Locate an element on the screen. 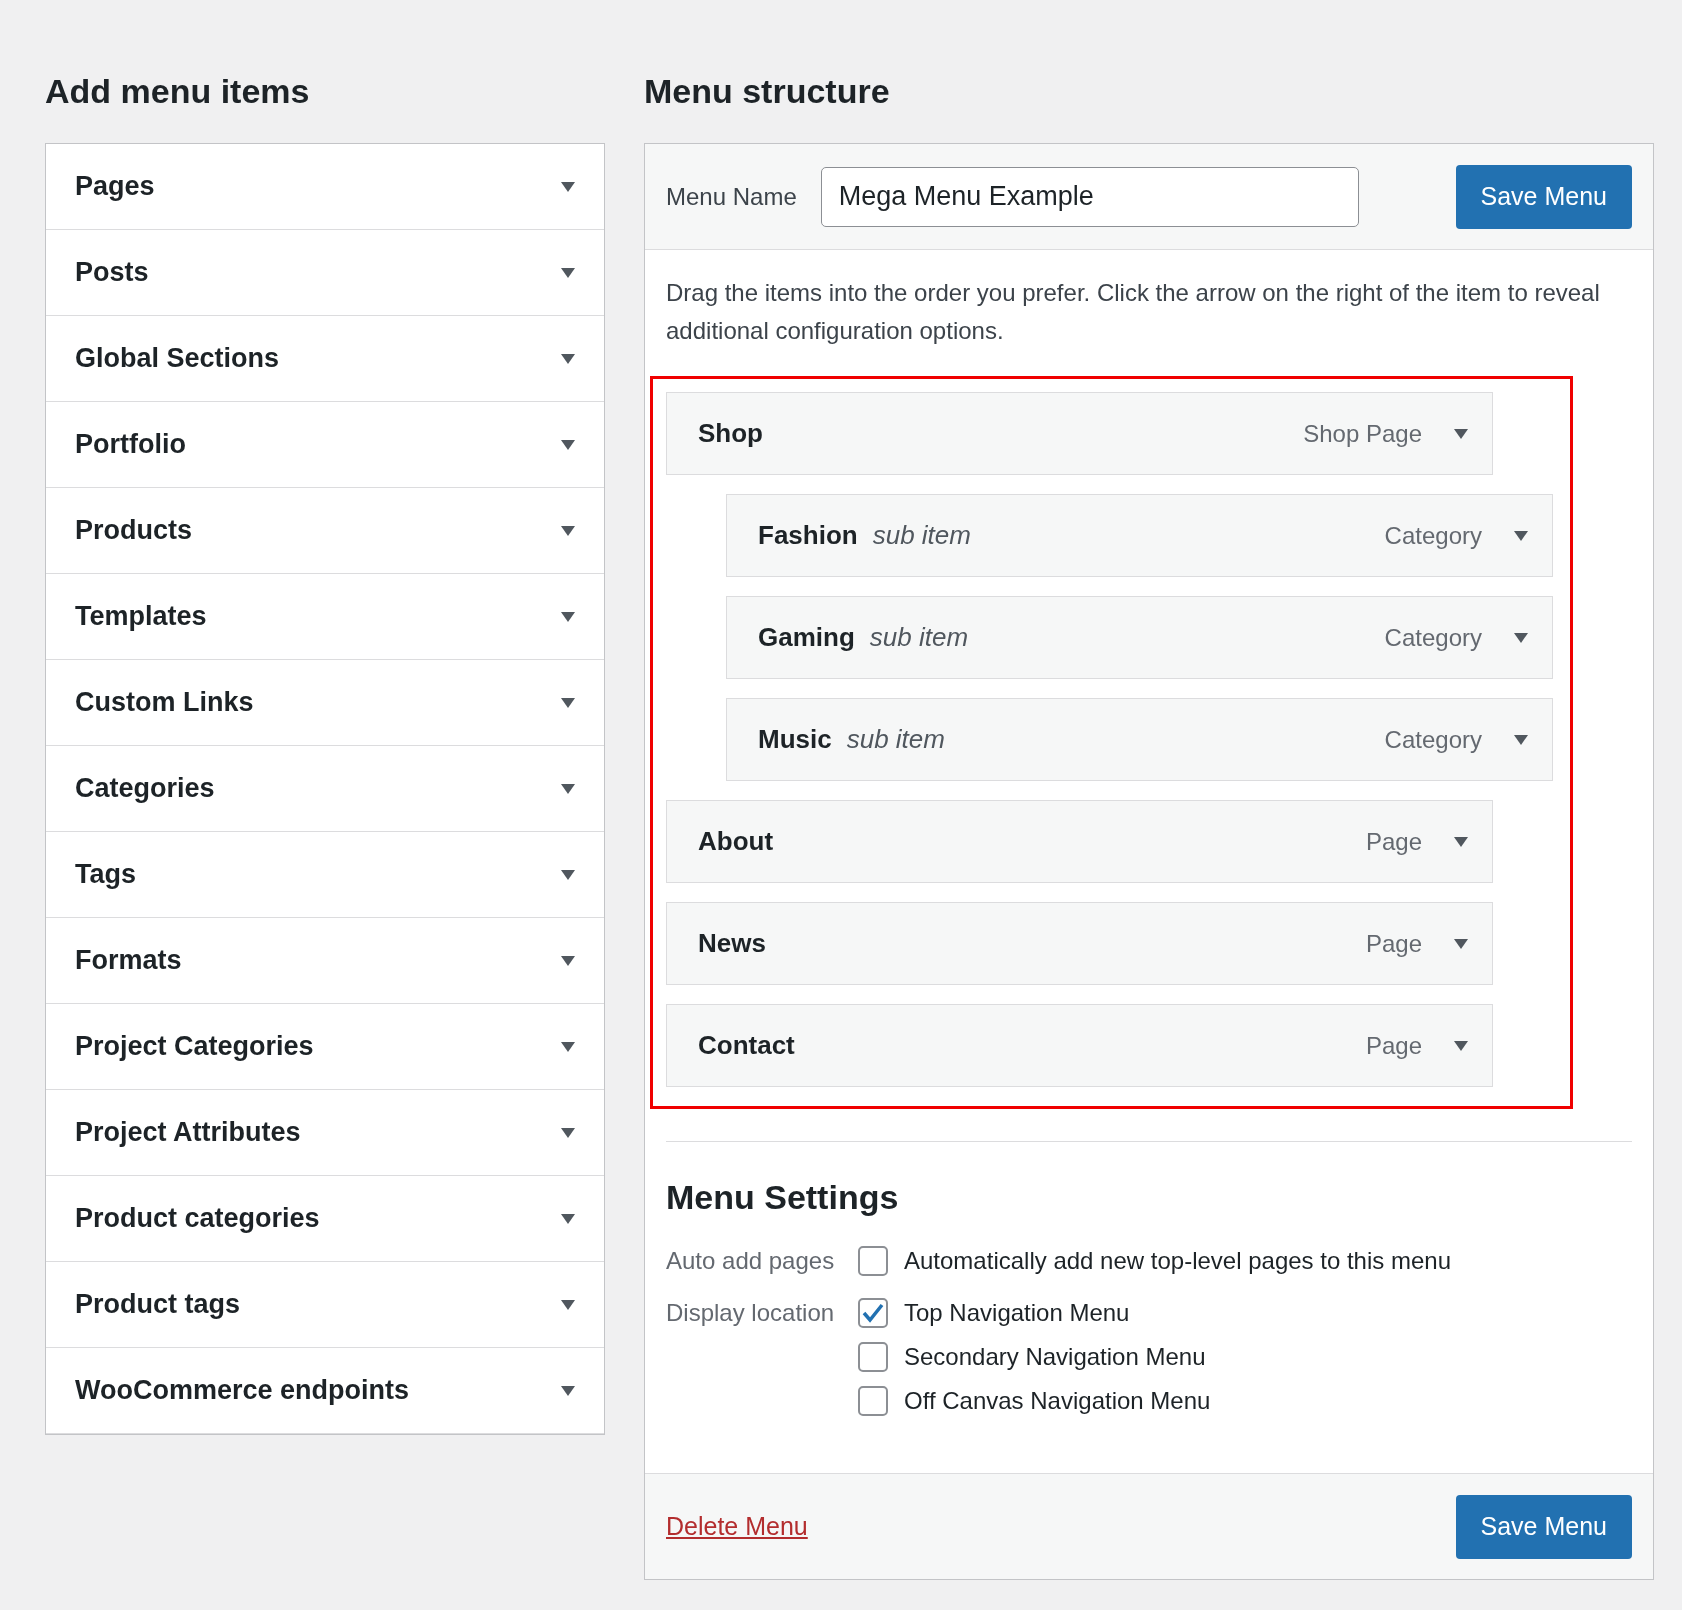  checkbox-label: Automatically add new top-level pages to this menu is located at coordinates (1177, 1261).